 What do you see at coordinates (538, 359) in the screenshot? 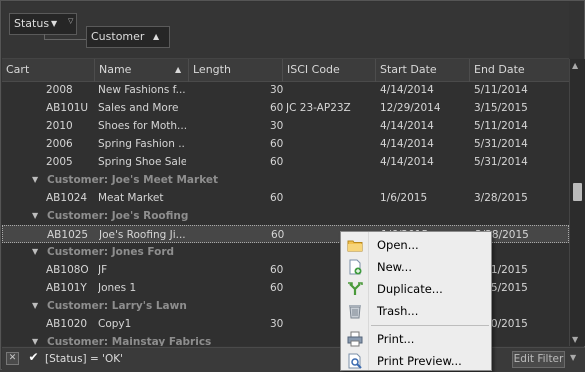
I see `edit-filter-button: Edit Filter` at bounding box center [538, 359].